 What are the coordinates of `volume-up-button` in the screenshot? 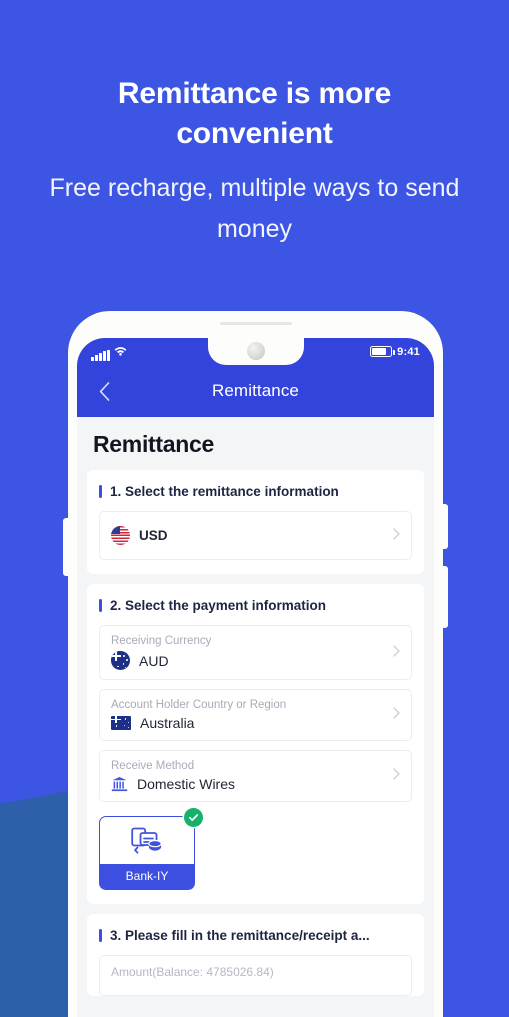 It's located at (445, 526).